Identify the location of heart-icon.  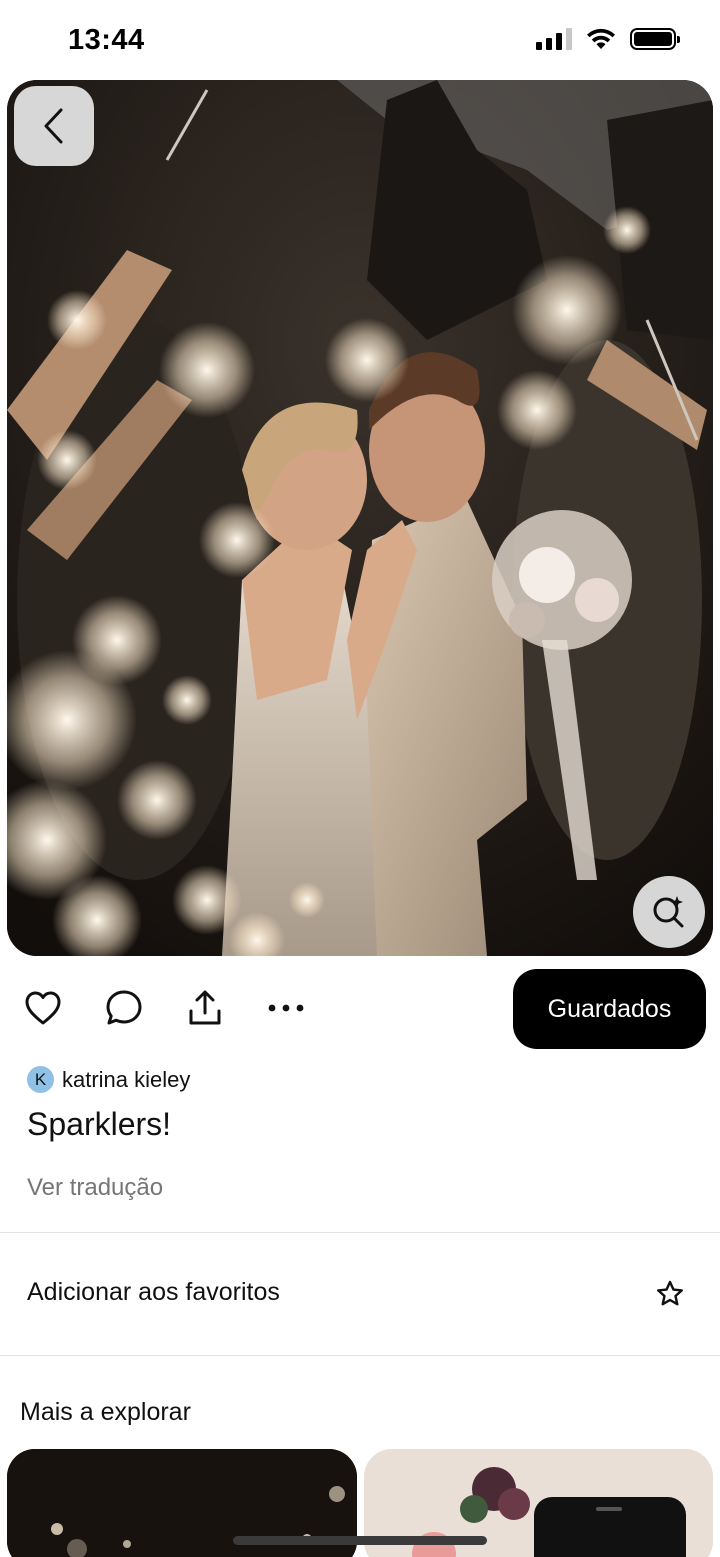
(43, 1008).